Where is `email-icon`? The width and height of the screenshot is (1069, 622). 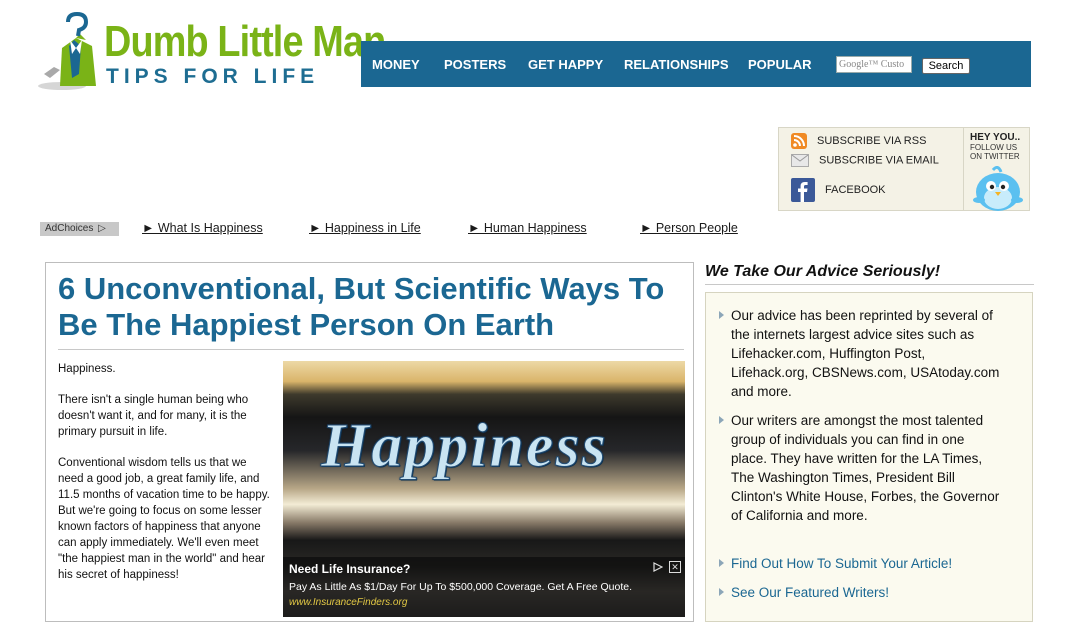
email-icon is located at coordinates (800, 160).